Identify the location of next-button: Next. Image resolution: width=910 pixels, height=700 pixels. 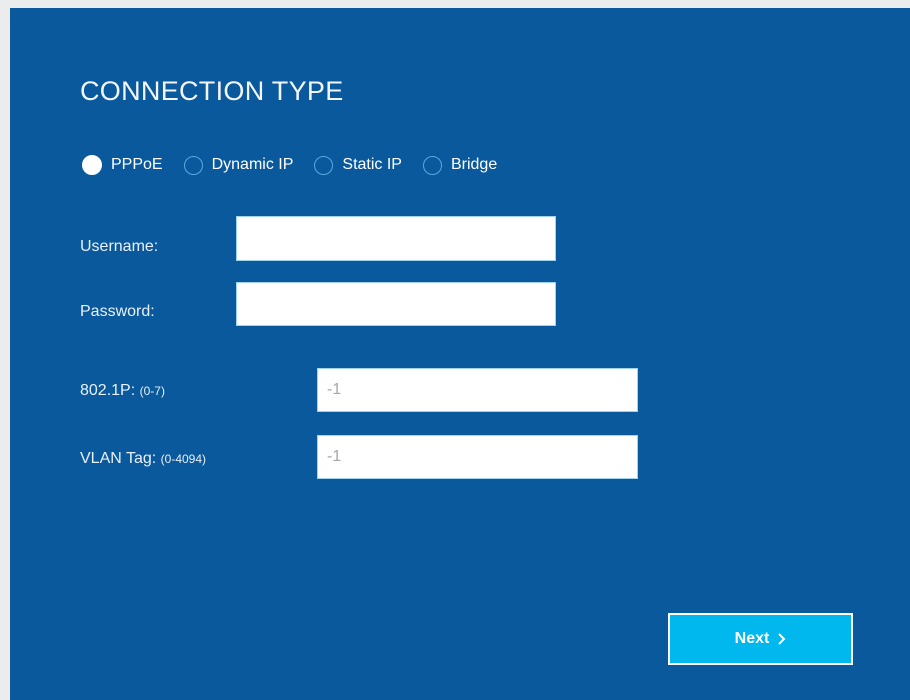
(760, 639).